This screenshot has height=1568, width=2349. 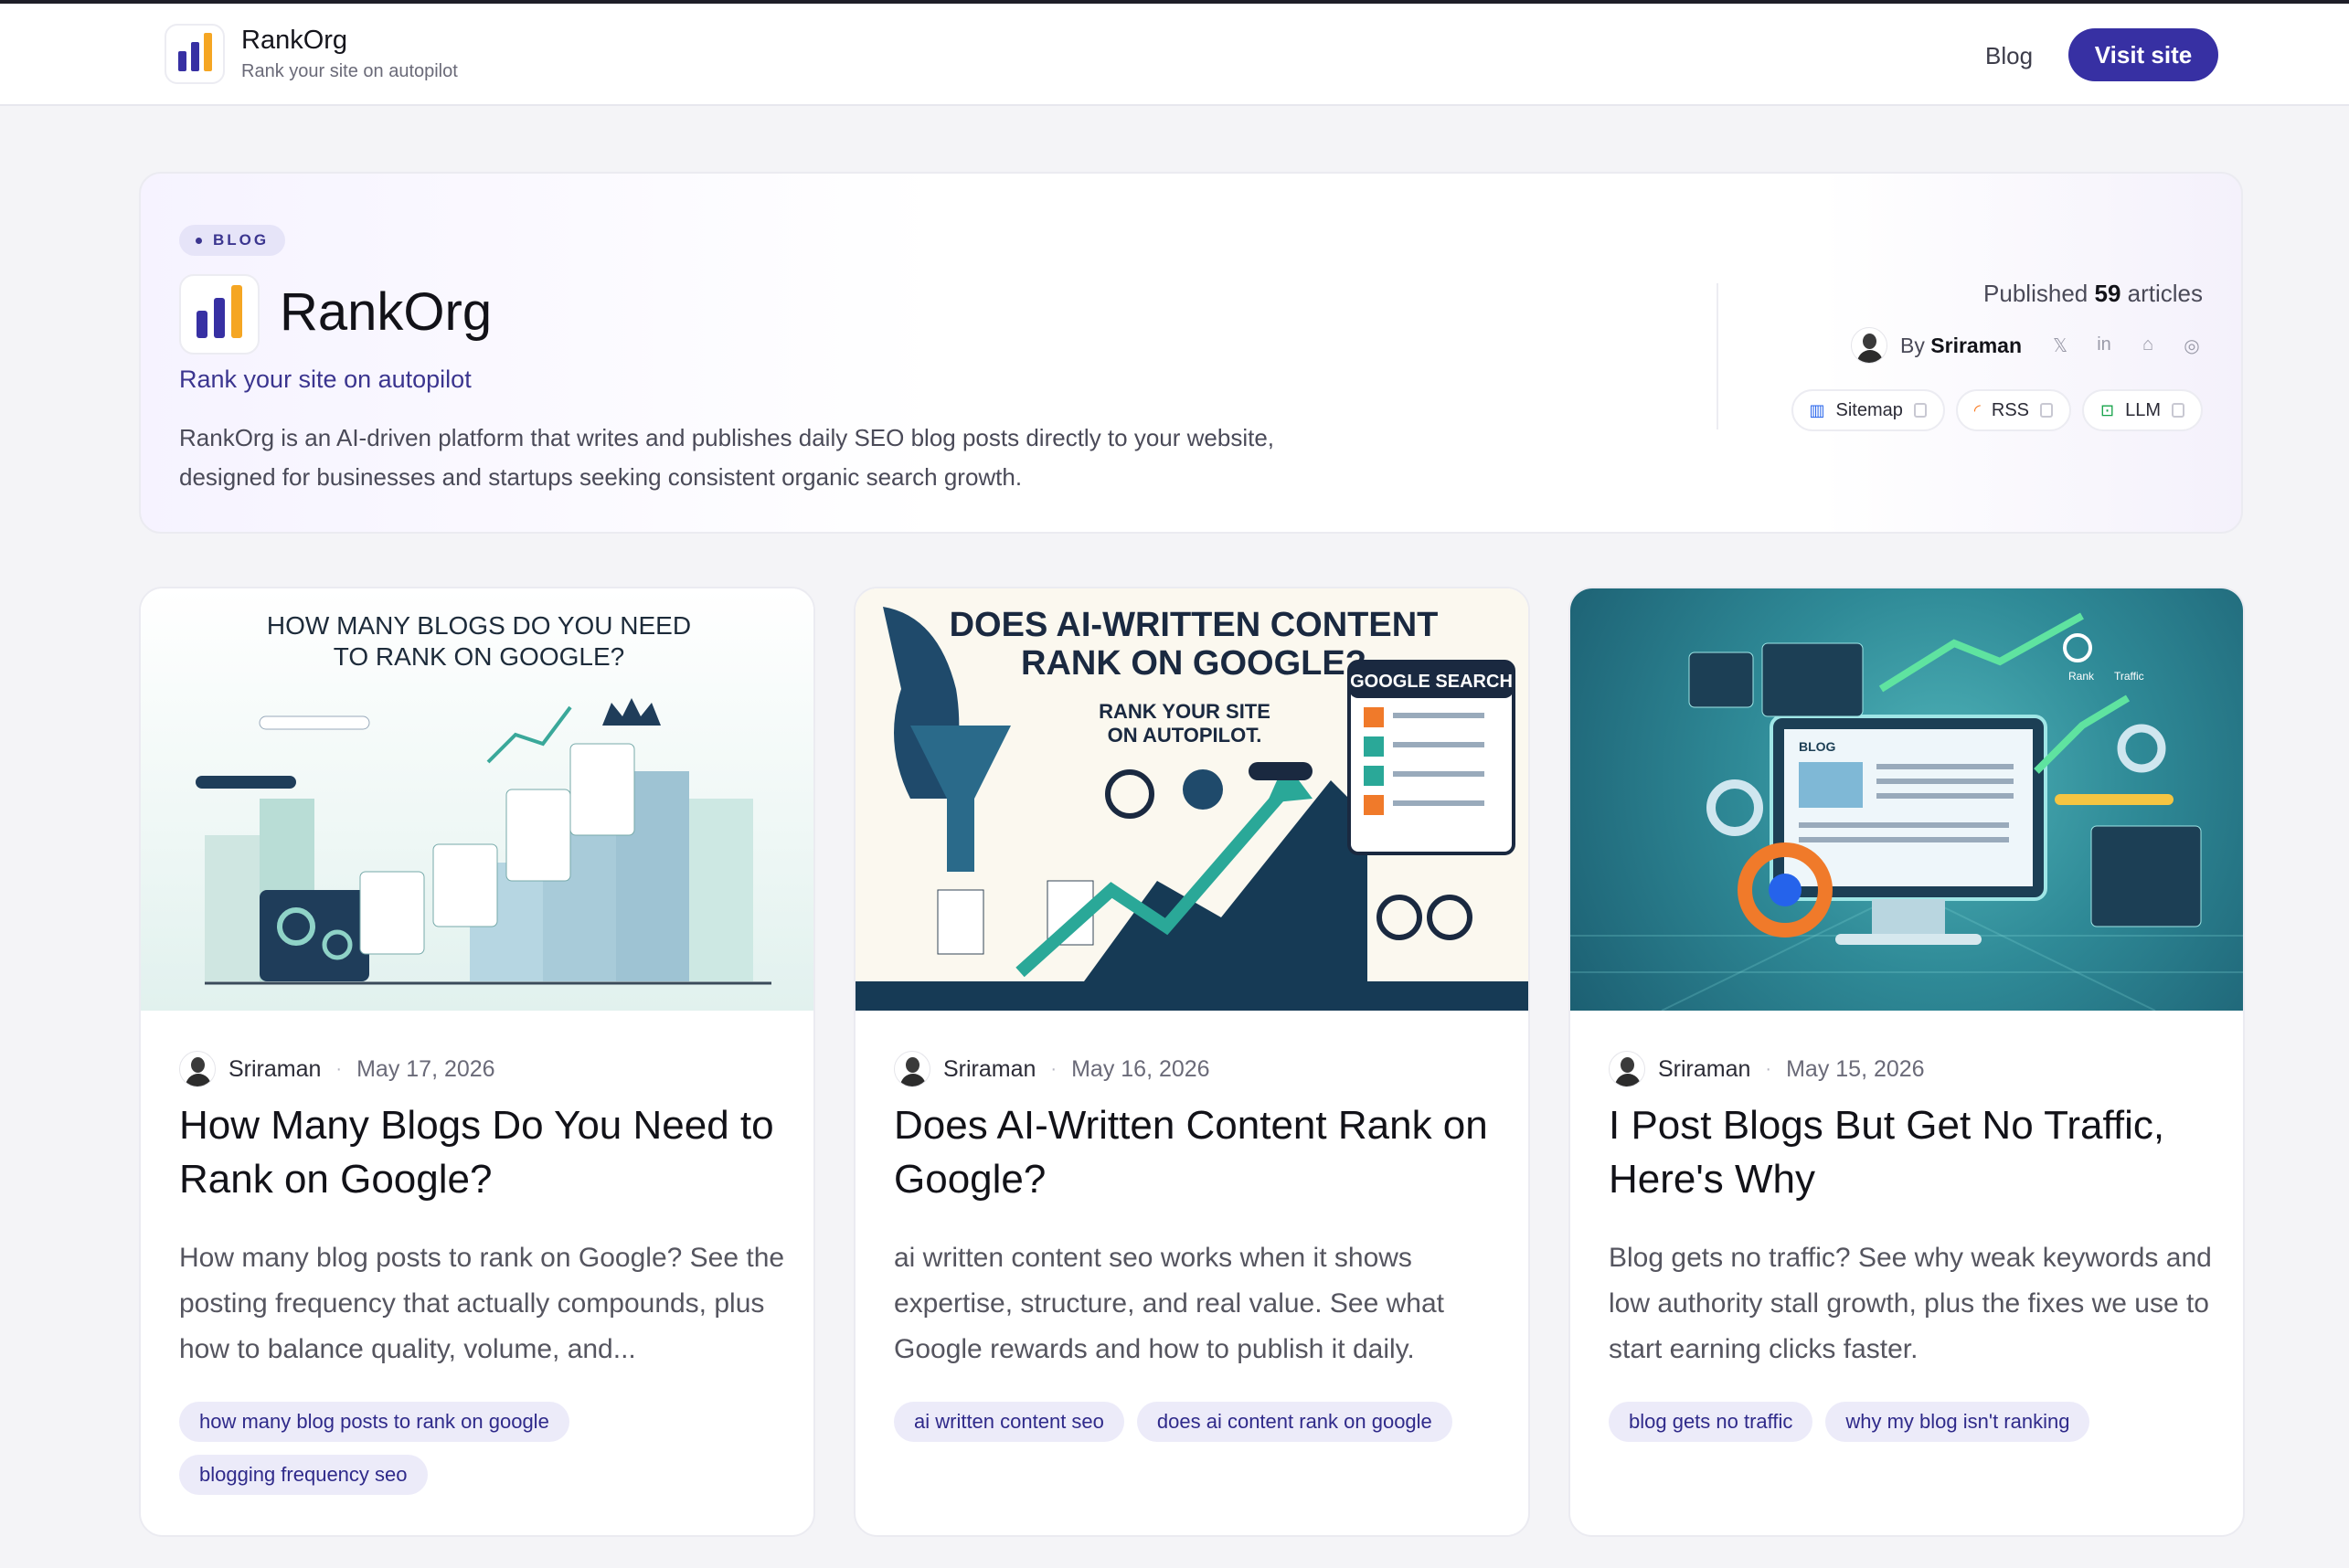 What do you see at coordinates (1009, 1422) in the screenshot?
I see `tag-chip: ai written content seo` at bounding box center [1009, 1422].